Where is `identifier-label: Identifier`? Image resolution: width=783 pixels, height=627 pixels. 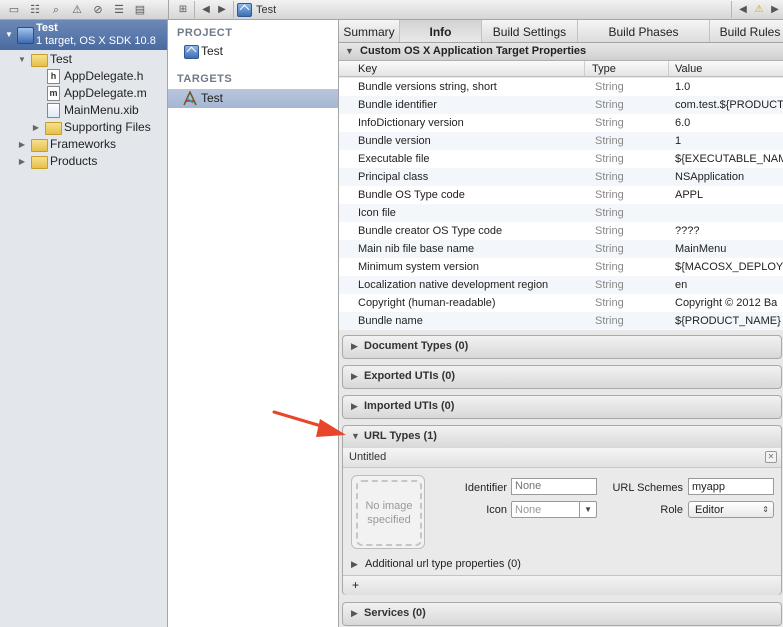 identifier-label: Identifier is located at coordinates (485, 488).